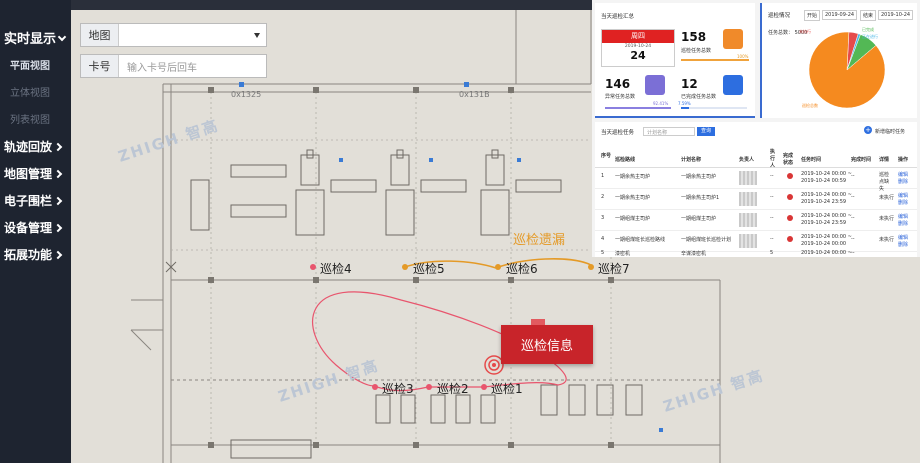 The width and height of the screenshot is (920, 463). Describe the element at coordinates (507, 389) in the screenshot. I see `point-label-1: 巡检1` at that location.